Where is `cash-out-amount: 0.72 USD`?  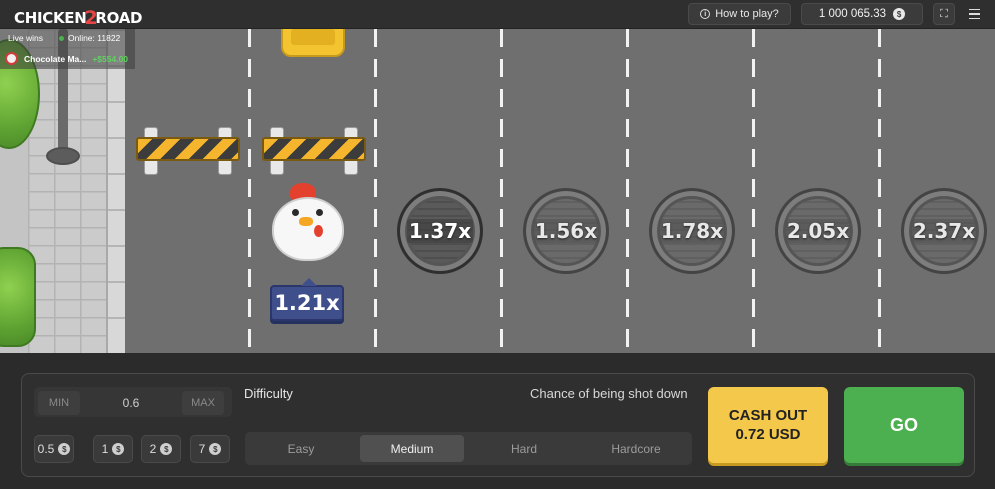 cash-out-amount: 0.72 USD is located at coordinates (768, 434).